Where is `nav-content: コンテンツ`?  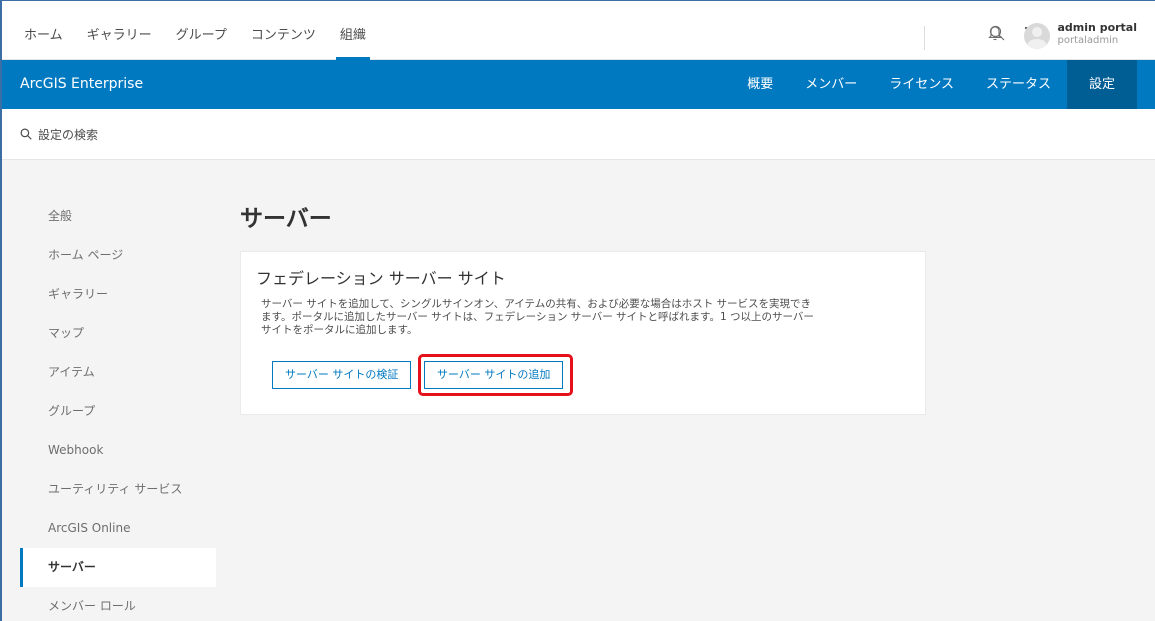 nav-content: コンテンツ is located at coordinates (283, 30).